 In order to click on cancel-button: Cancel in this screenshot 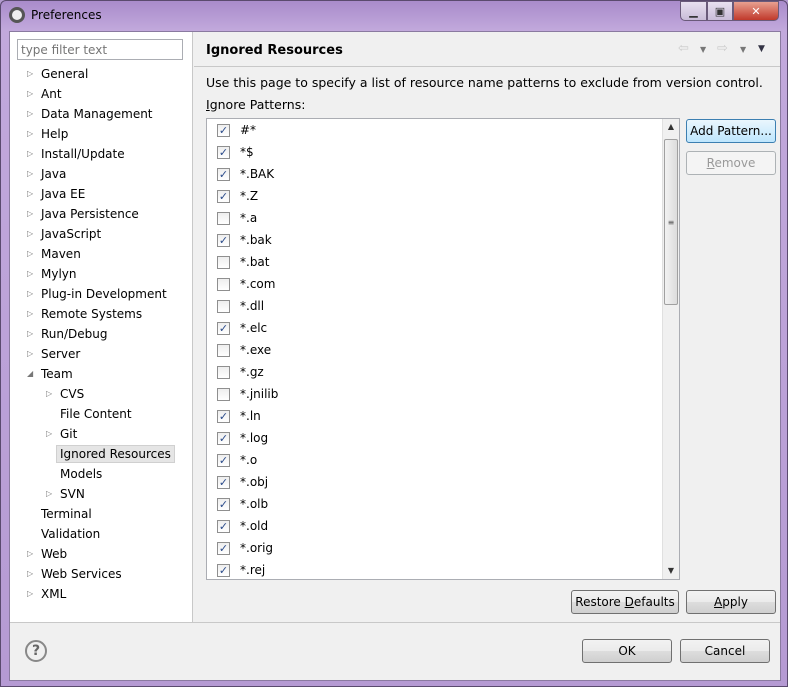, I will do `click(725, 651)`.